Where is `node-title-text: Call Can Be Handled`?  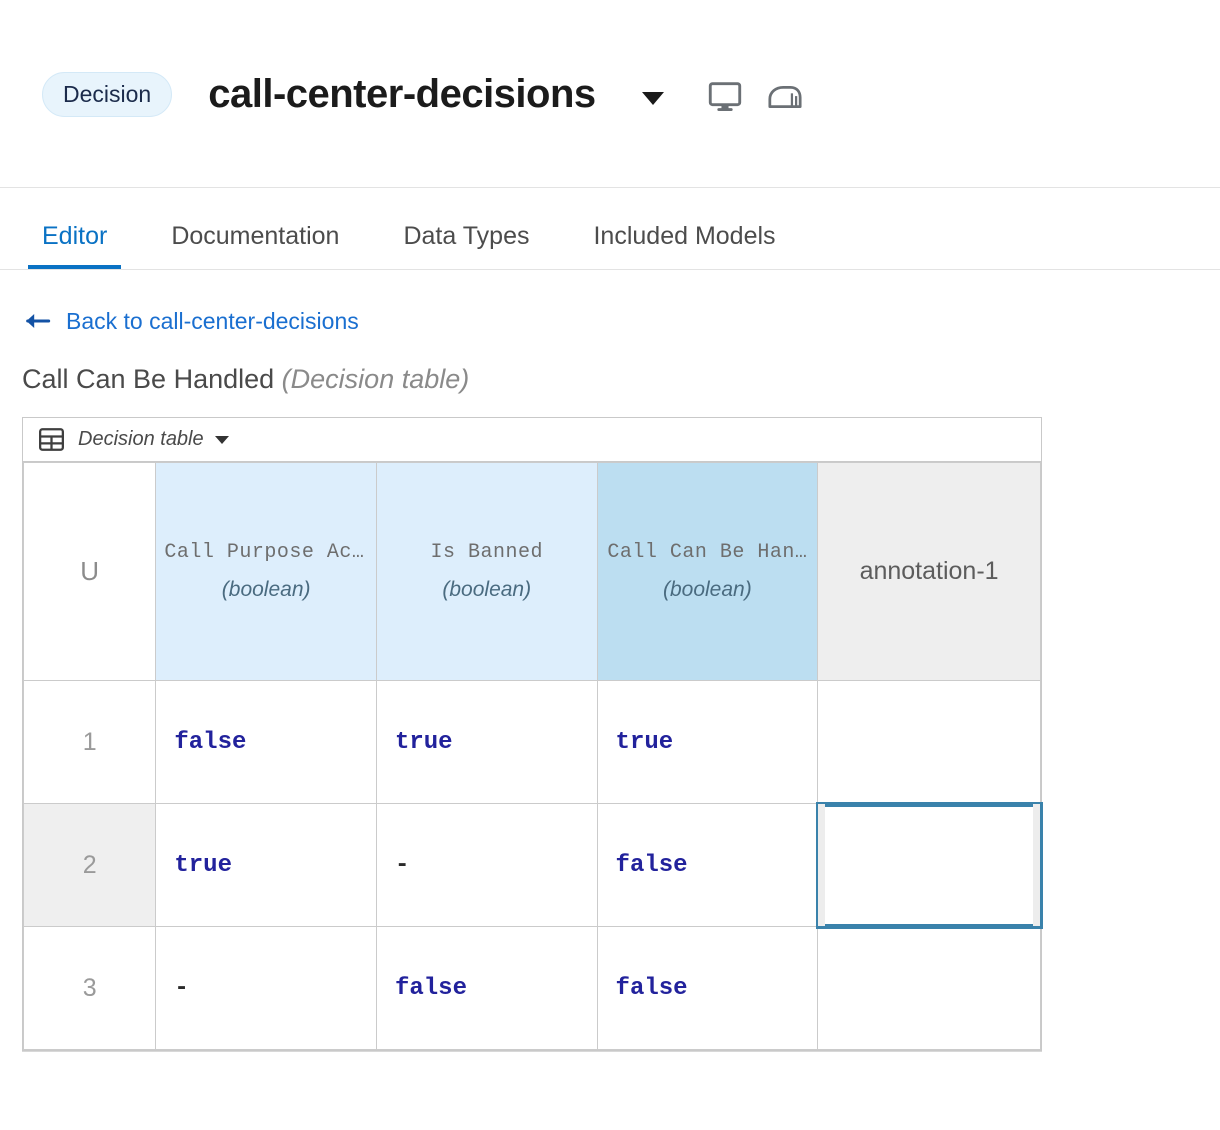 node-title-text: Call Can Be Handled is located at coordinates (148, 379).